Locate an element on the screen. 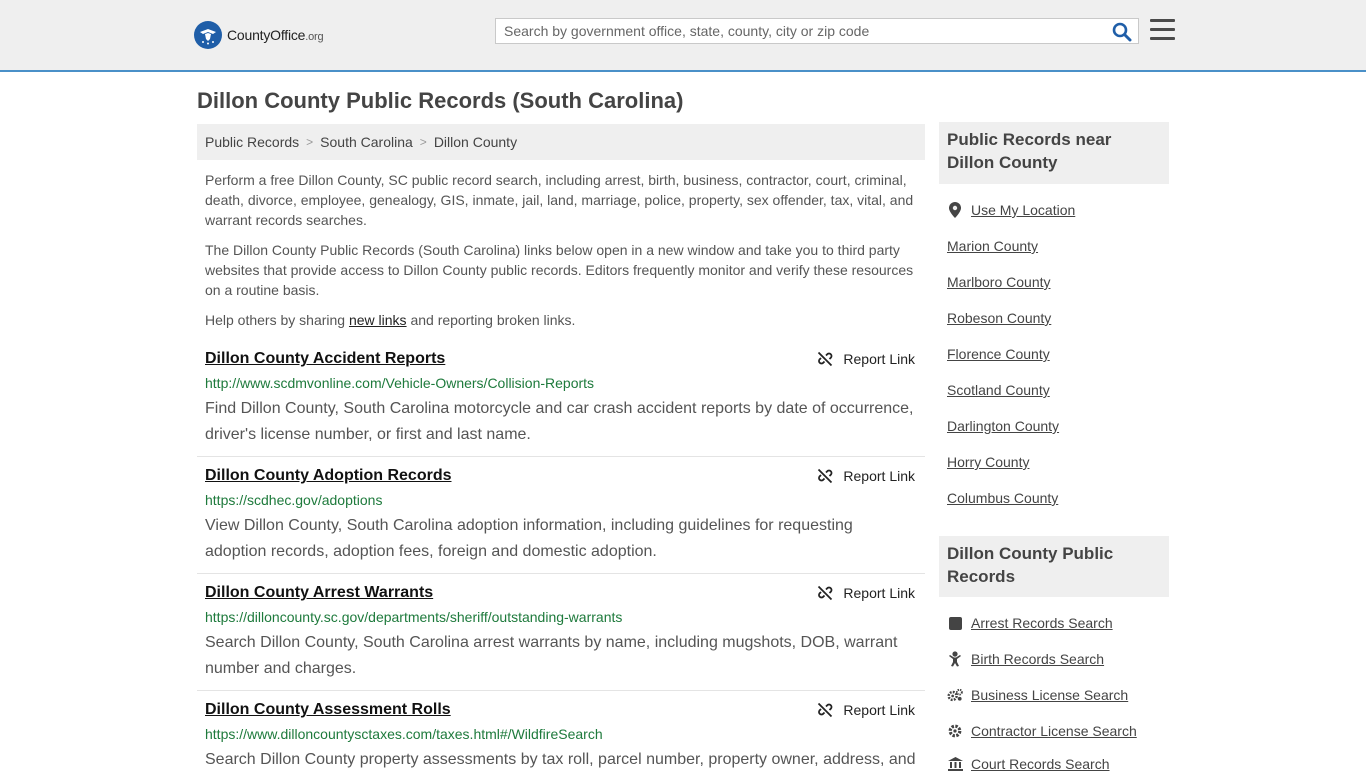 This screenshot has height=772, width=1366. search-icon is located at coordinates (1122, 32).